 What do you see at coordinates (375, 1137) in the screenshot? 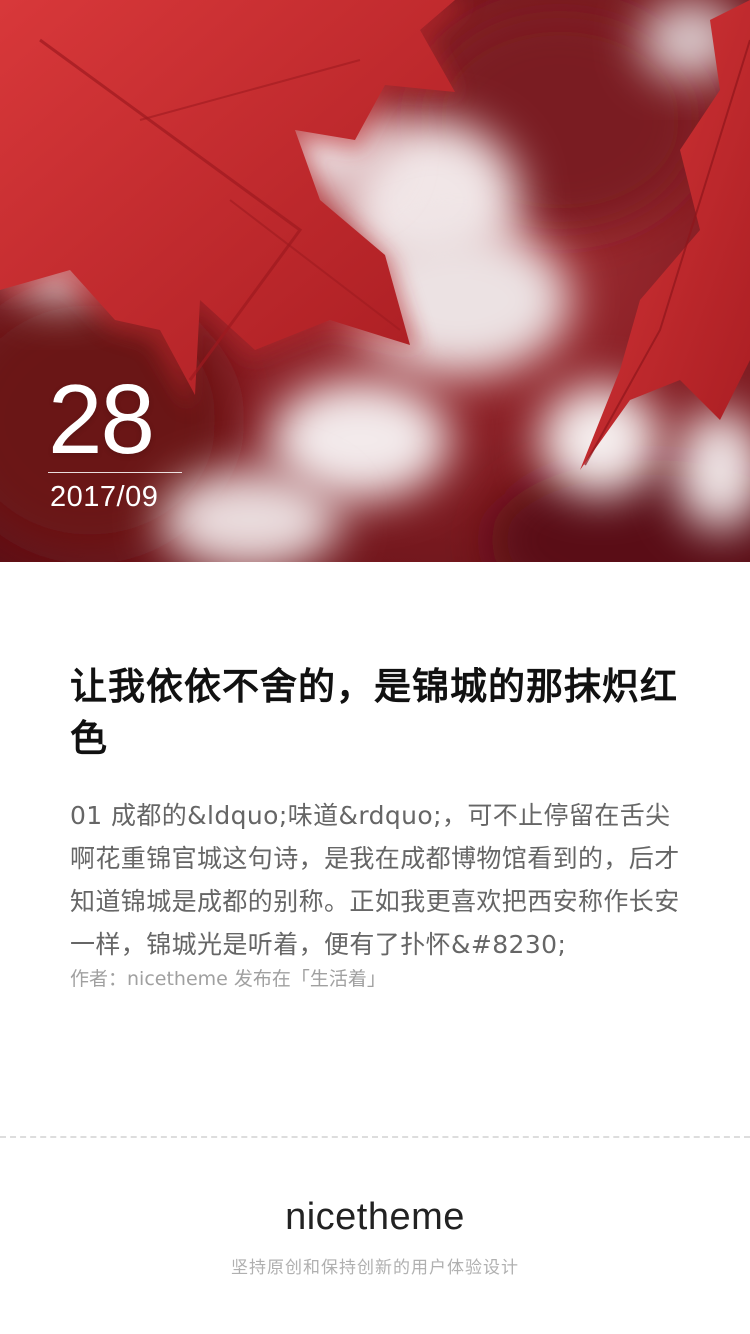
I see `footer-divider` at bounding box center [375, 1137].